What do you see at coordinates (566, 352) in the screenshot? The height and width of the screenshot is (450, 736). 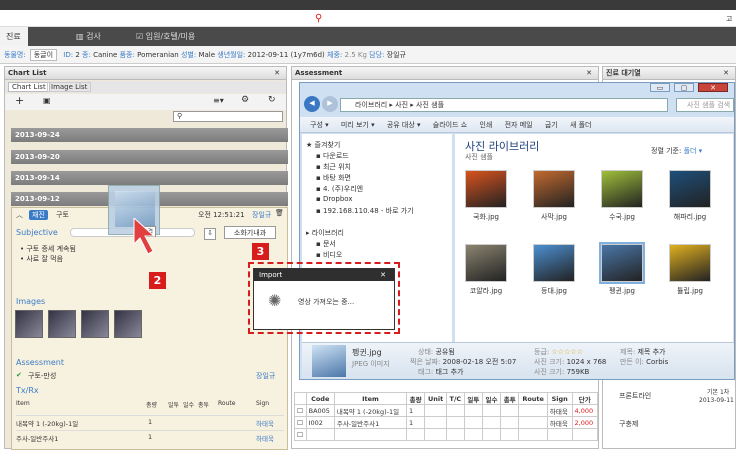 I see `rating-stars: ☆☆☆☆☆` at bounding box center [566, 352].